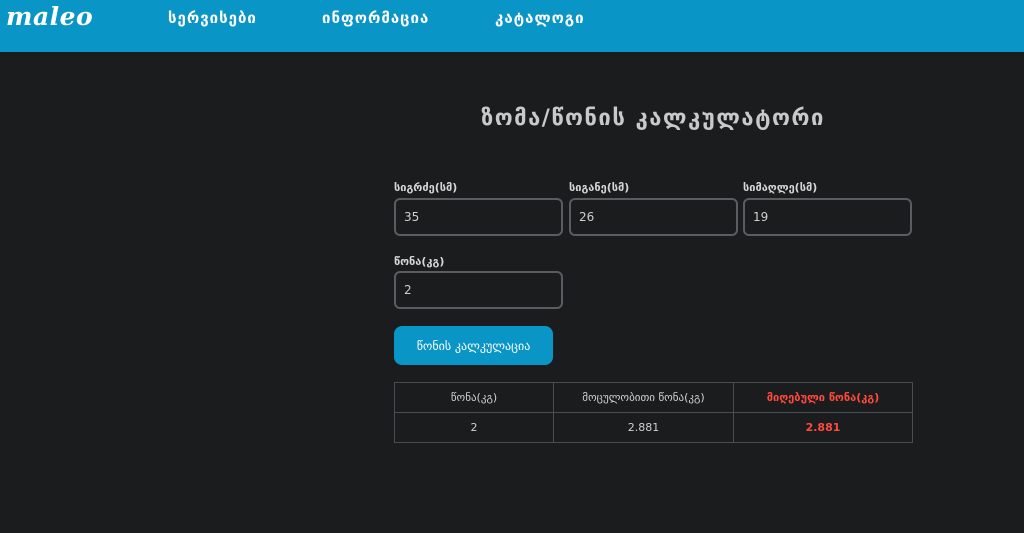 The image size is (1024, 533). I want to click on length-label: სიგრძე(სმ), so click(426, 187).